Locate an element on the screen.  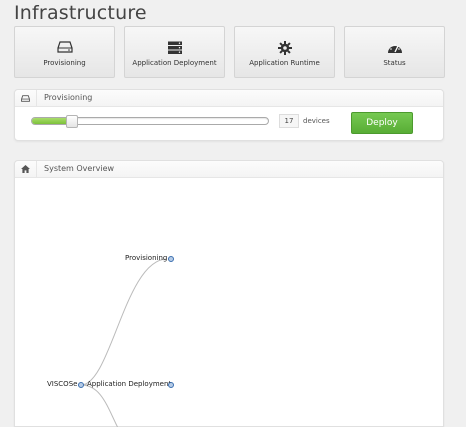
nav-tile-application-runtime: Application Runtime is located at coordinates (284, 52).